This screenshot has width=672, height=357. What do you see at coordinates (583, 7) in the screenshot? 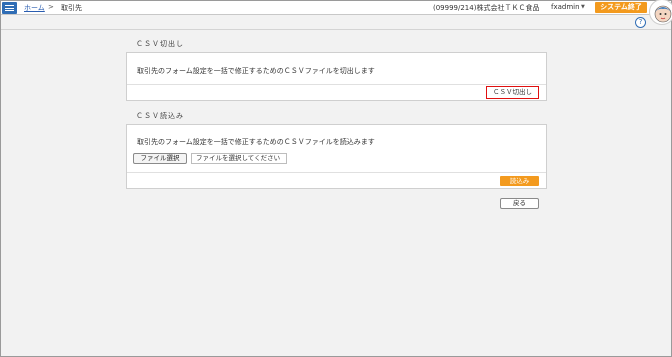
I see `caret-down-icon: ▼` at bounding box center [583, 7].